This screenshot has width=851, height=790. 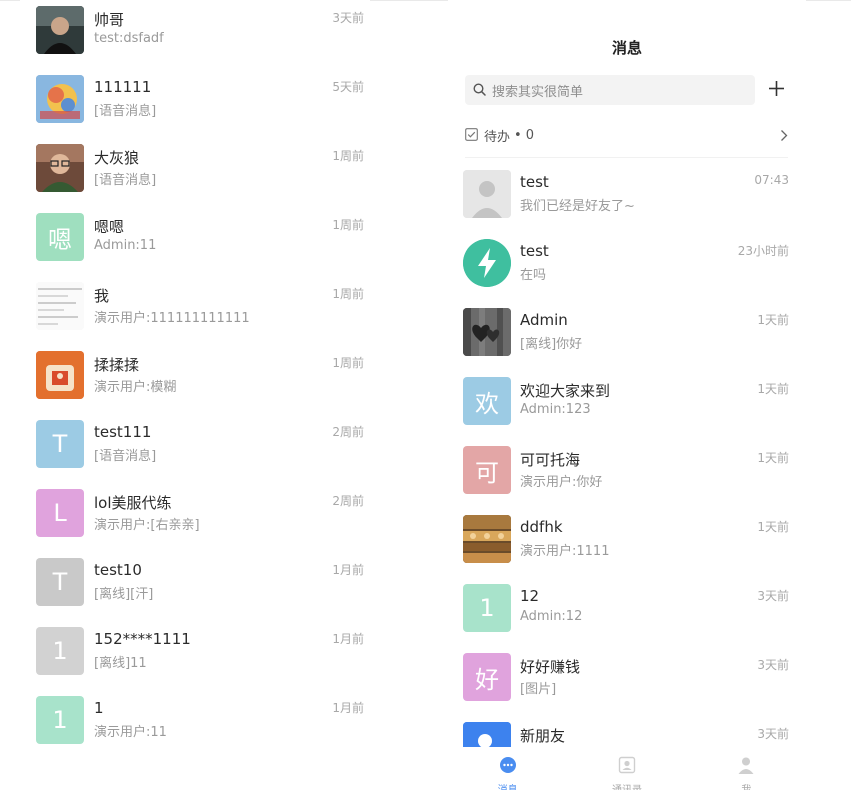 I want to click on conversation-name: 可可托海, so click(x=550, y=460).